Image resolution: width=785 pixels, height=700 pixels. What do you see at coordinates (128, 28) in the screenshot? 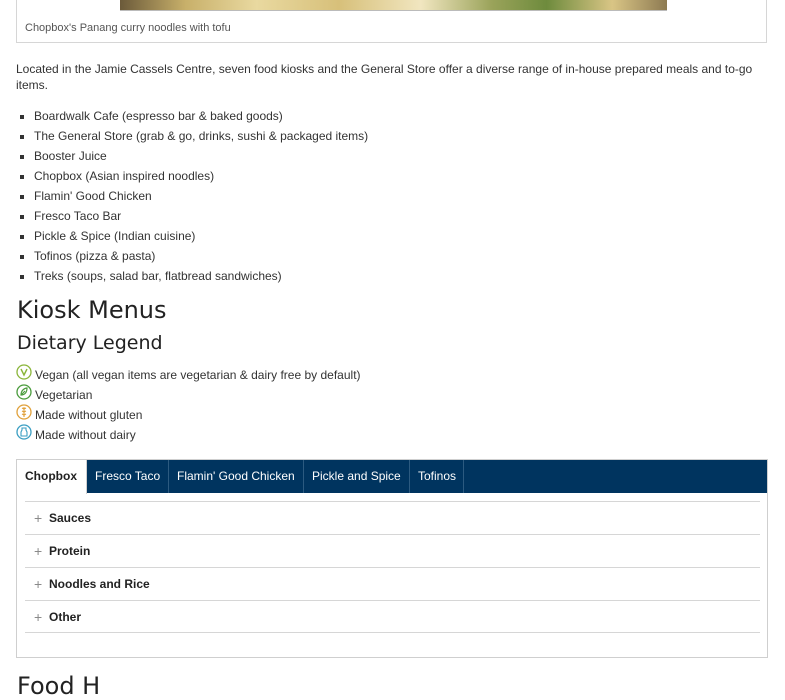
I see `figure-caption: Chopbox's Panang curry noodles with tofu` at bounding box center [128, 28].